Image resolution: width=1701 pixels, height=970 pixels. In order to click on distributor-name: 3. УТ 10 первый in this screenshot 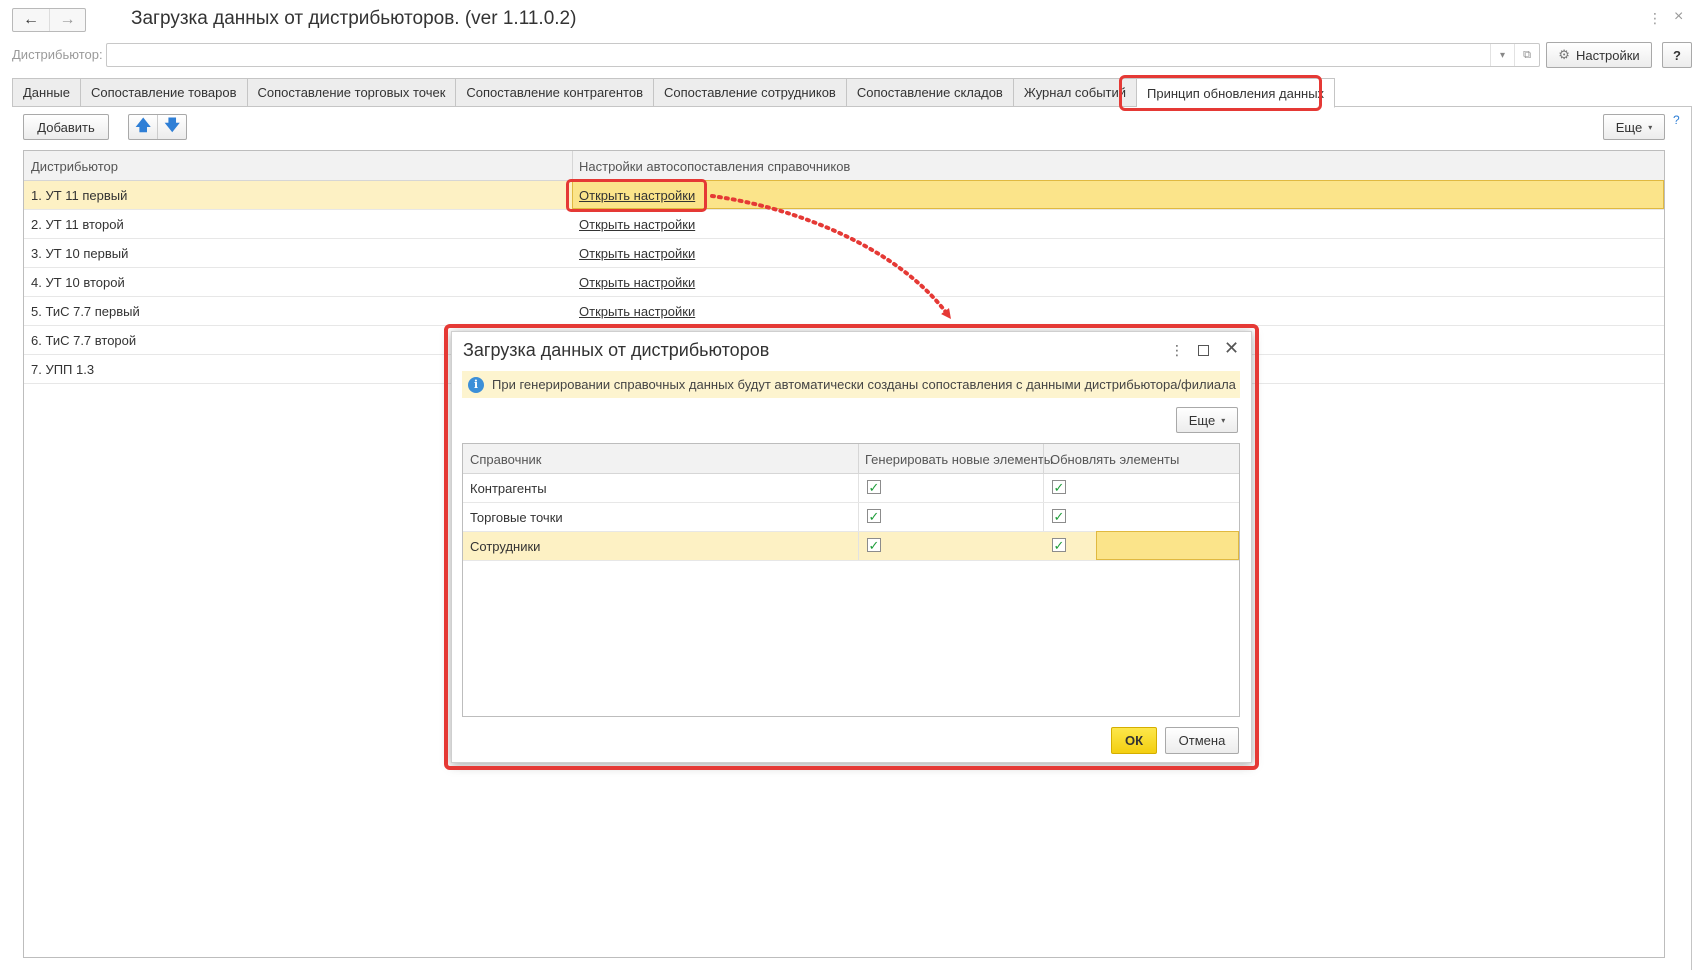, I will do `click(80, 253)`.